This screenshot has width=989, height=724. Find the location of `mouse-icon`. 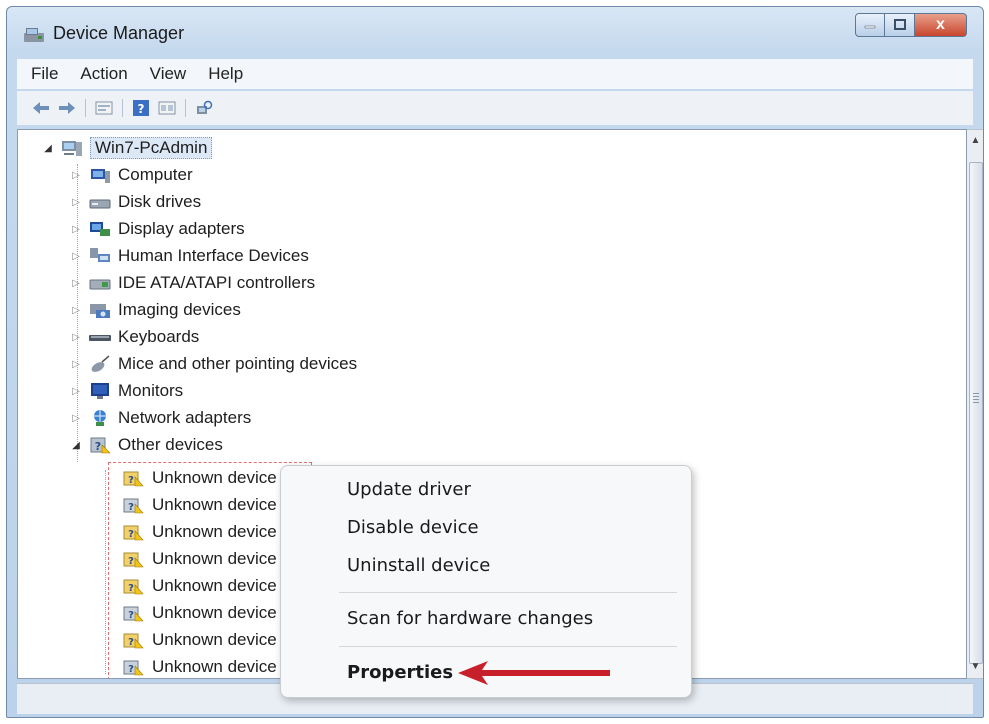

mouse-icon is located at coordinates (100, 363).